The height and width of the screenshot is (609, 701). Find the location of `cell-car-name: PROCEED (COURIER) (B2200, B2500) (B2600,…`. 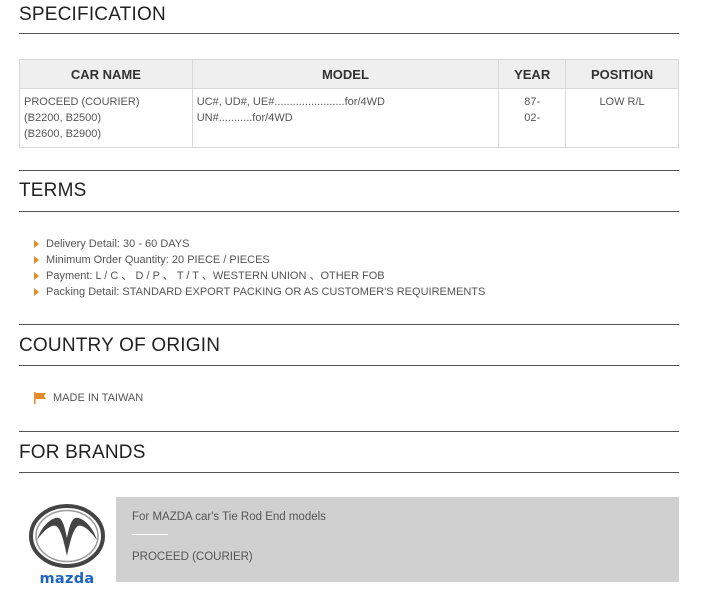

cell-car-name: PROCEED (COURIER) (B2200, B2500) (B2600,… is located at coordinates (106, 118).